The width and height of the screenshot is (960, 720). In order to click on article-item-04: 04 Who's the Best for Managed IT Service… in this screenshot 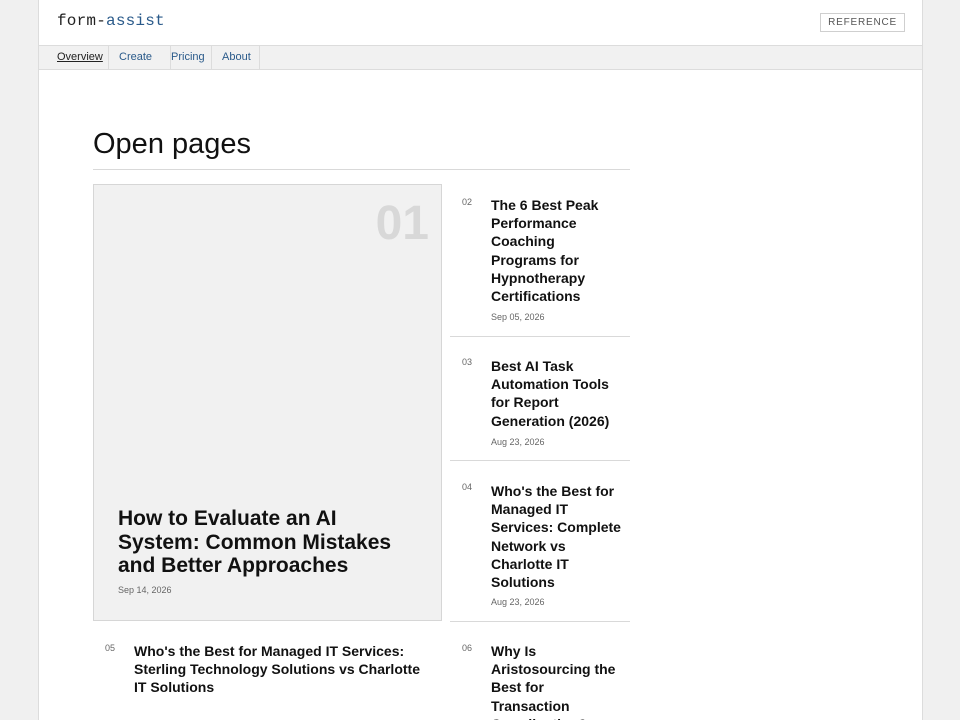, I will do `click(540, 541)`.